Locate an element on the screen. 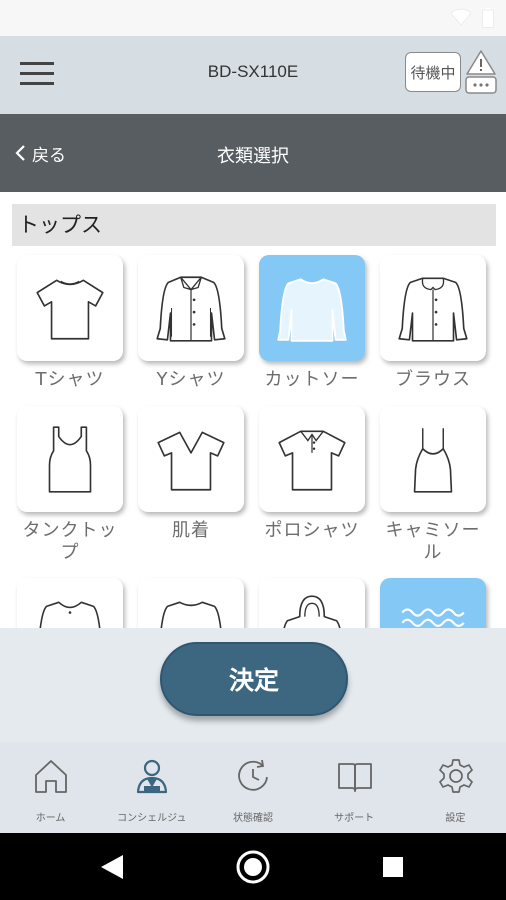  camisole-icon is located at coordinates (433, 460).